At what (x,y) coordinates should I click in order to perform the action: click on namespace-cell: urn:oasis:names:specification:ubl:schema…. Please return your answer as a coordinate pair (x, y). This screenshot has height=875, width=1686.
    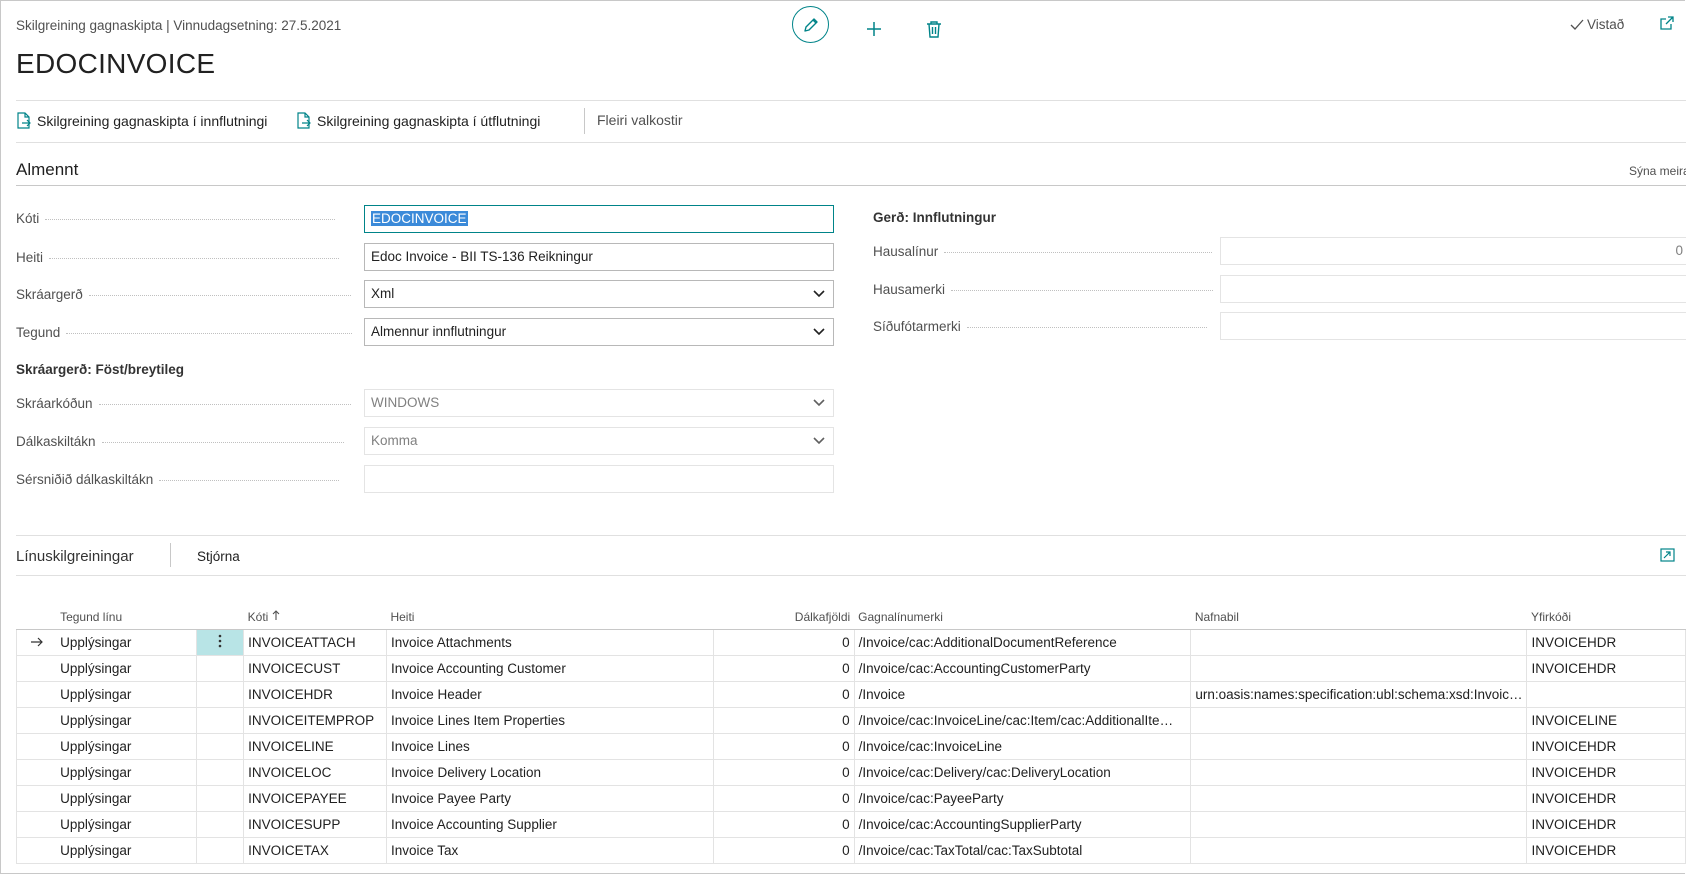
    Looking at the image, I should click on (1359, 694).